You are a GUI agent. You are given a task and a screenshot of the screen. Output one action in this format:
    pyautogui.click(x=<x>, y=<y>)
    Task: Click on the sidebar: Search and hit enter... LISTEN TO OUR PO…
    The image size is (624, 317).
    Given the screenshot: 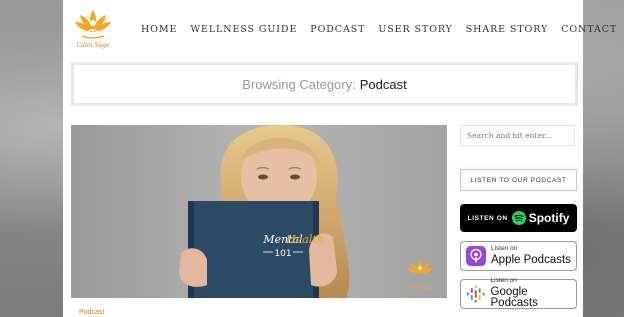 What is the action you would take?
    pyautogui.click(x=518, y=217)
    